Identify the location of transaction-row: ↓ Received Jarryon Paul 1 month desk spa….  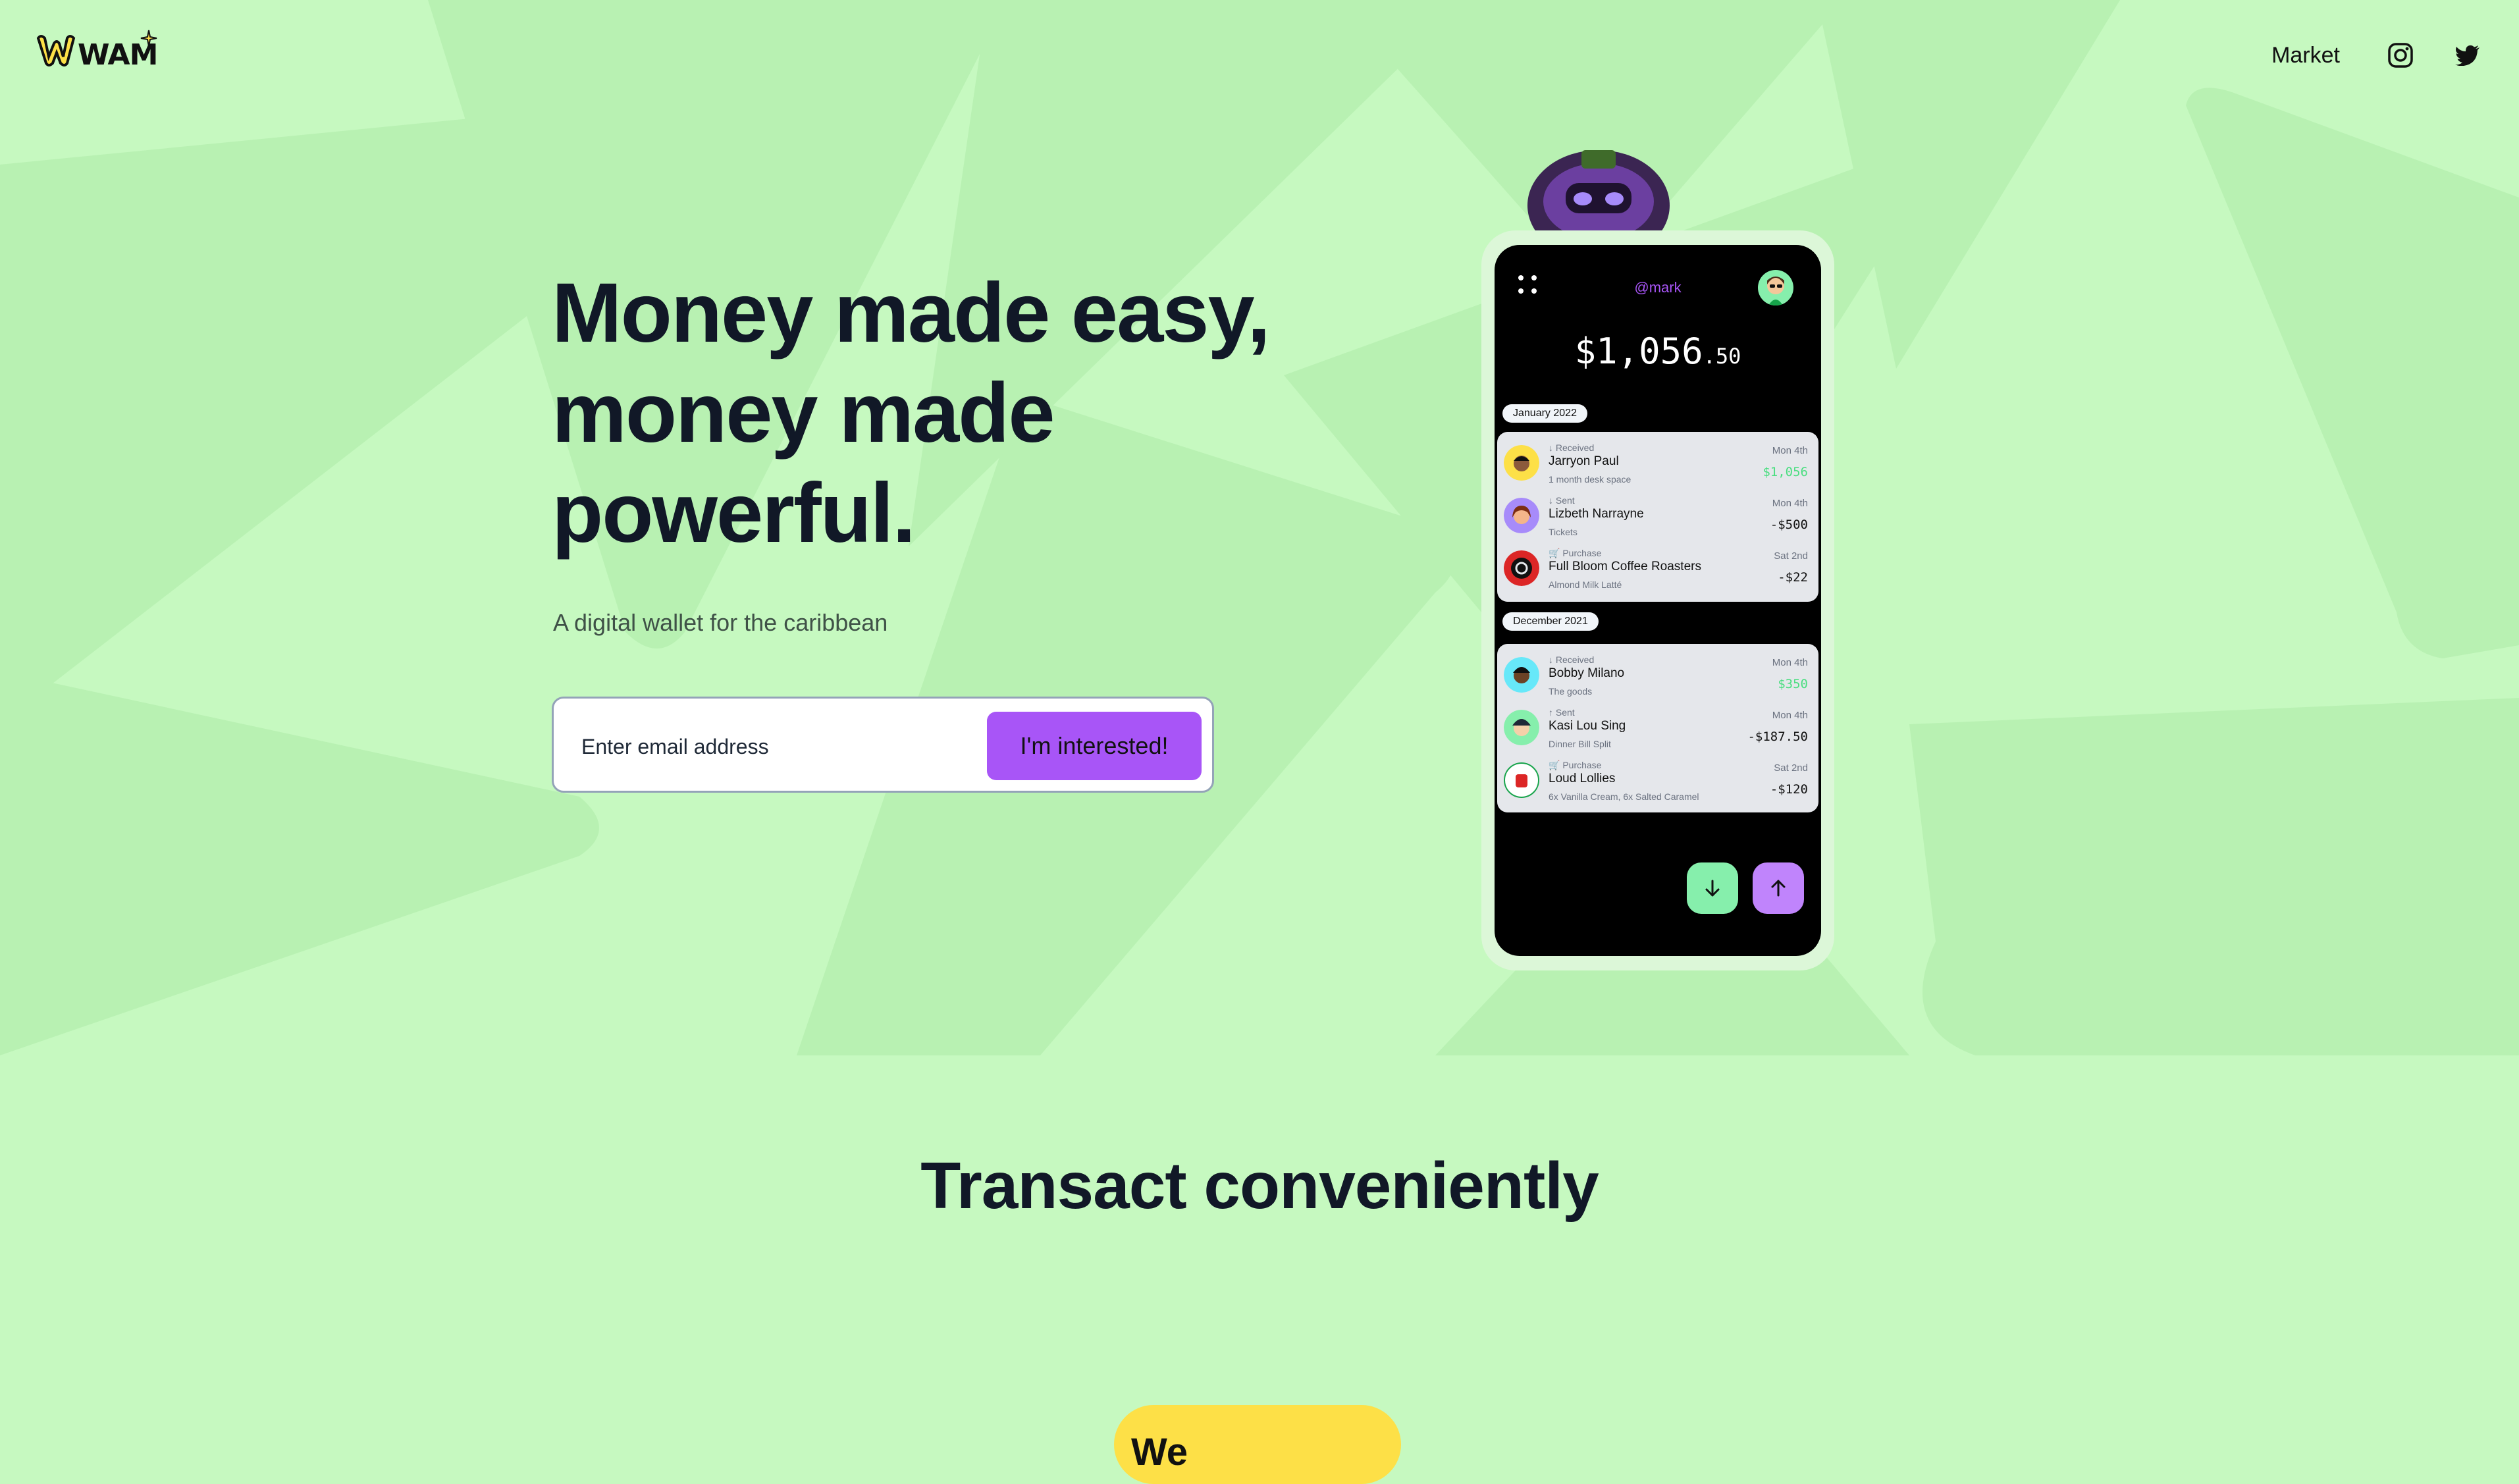
(1657, 461).